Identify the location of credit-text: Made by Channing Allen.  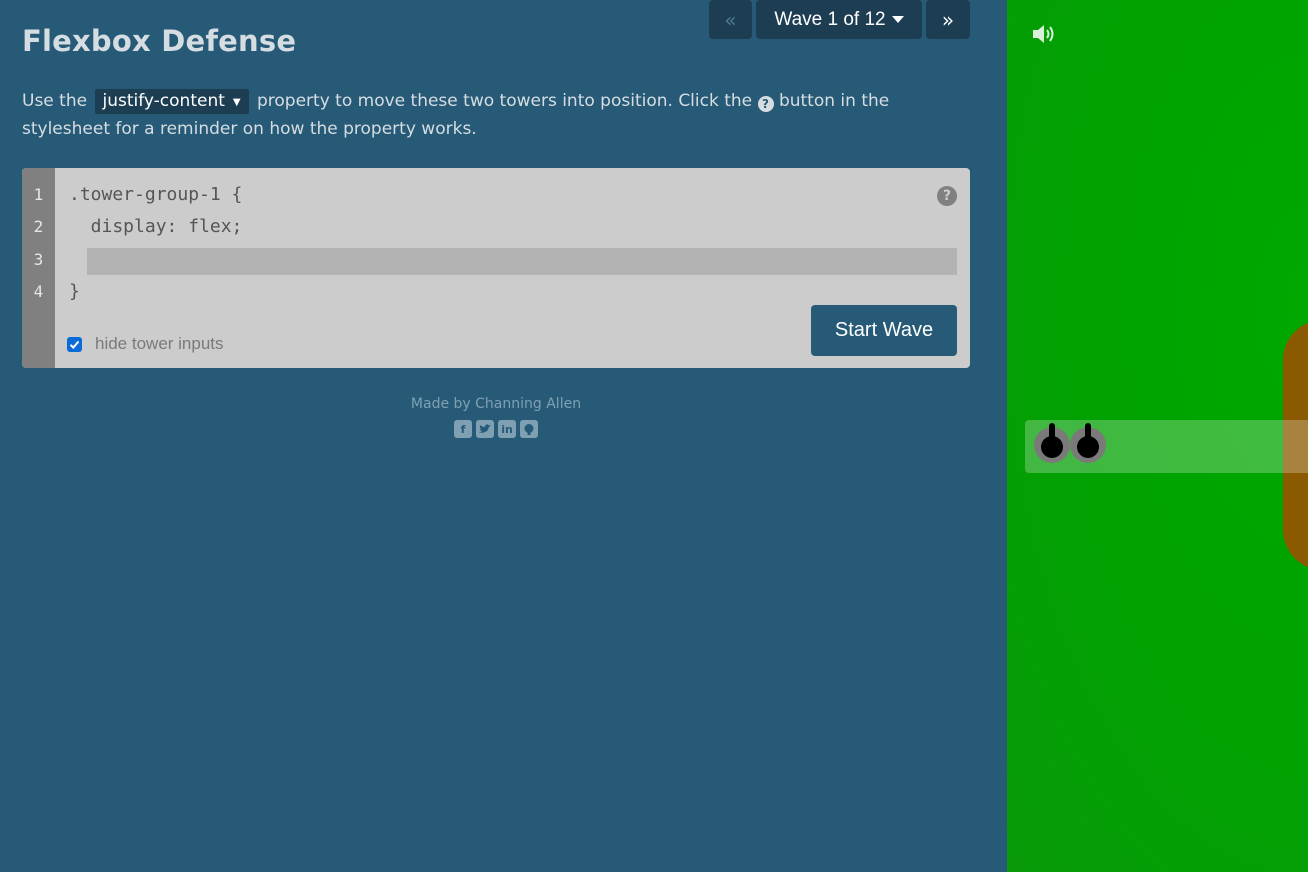
(496, 404).